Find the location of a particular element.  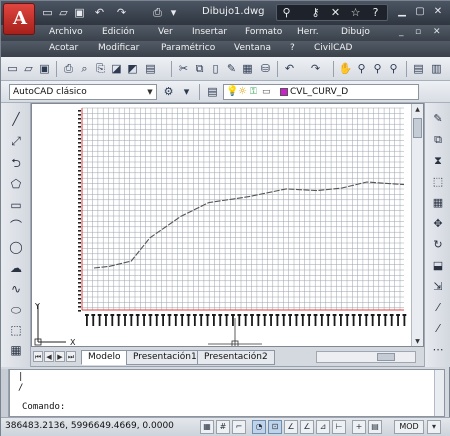

polar-icon: ◔ is located at coordinates (259, 427).